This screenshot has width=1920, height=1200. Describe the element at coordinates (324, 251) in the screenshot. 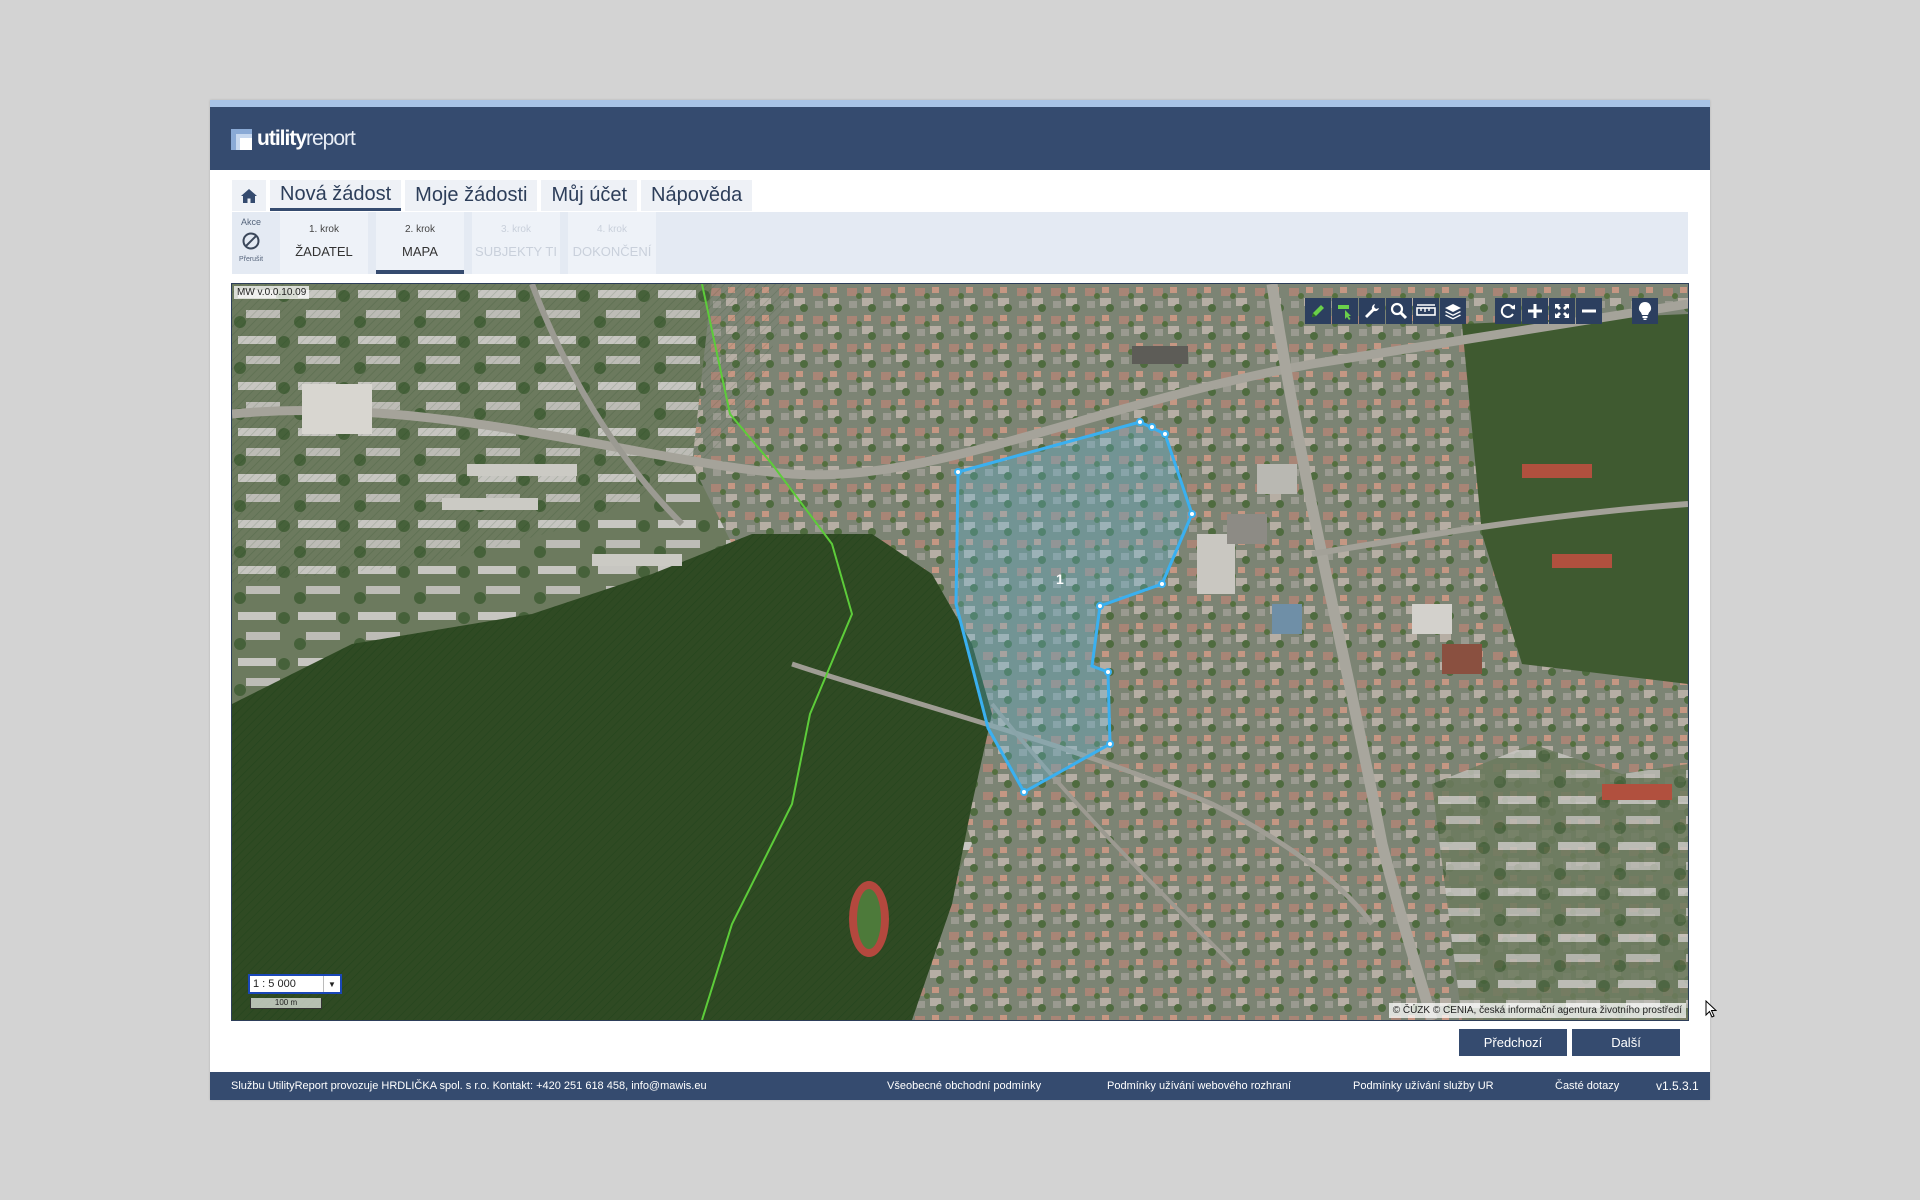

I see `step-name: ŽADATEL` at that location.